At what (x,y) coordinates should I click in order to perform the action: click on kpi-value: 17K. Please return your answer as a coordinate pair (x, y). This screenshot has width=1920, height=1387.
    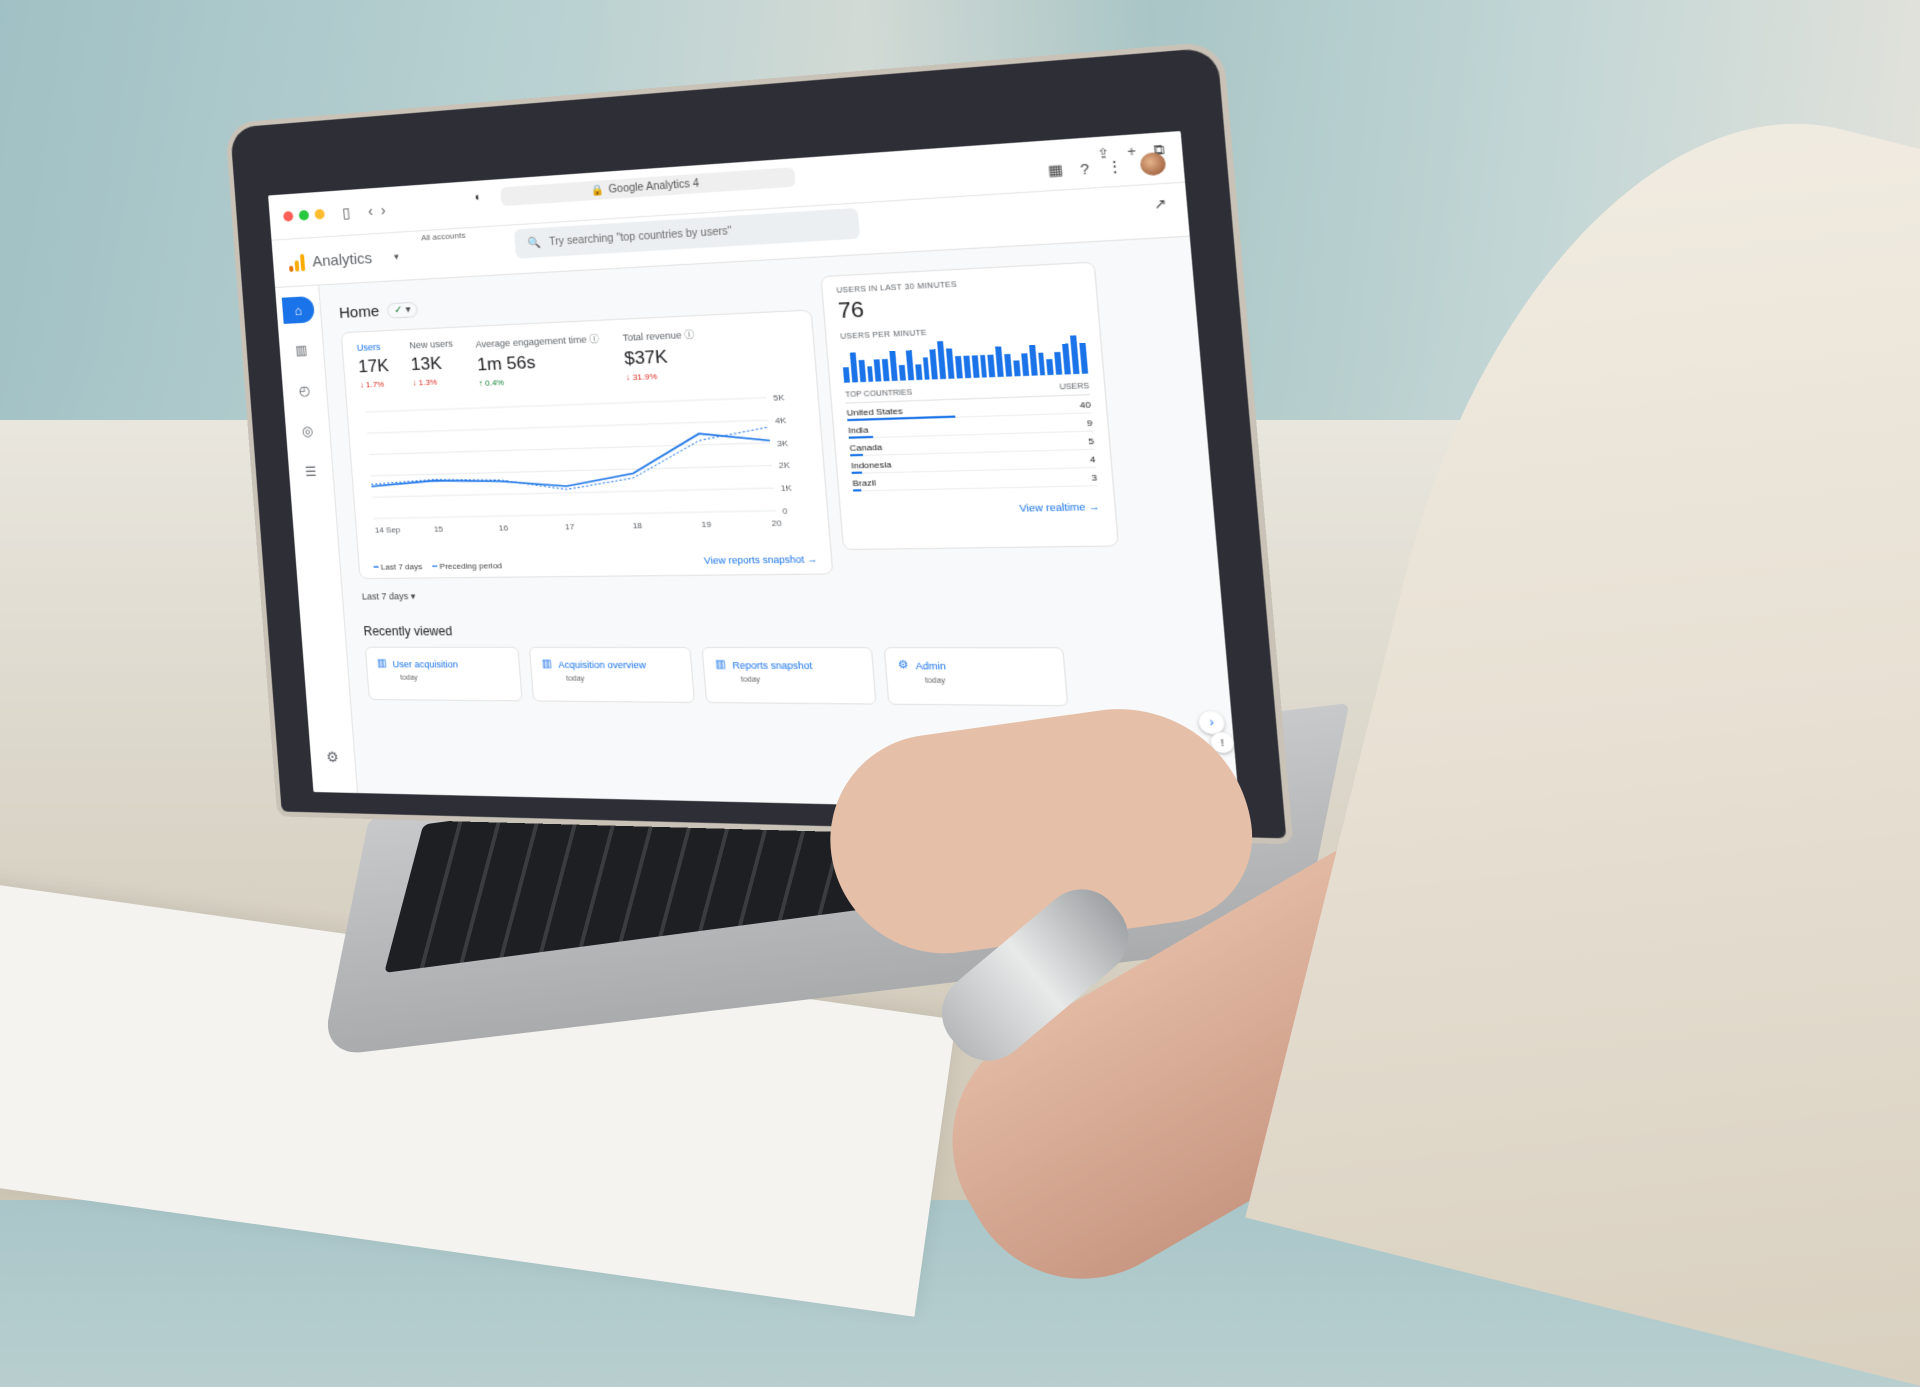
    Looking at the image, I should click on (373, 366).